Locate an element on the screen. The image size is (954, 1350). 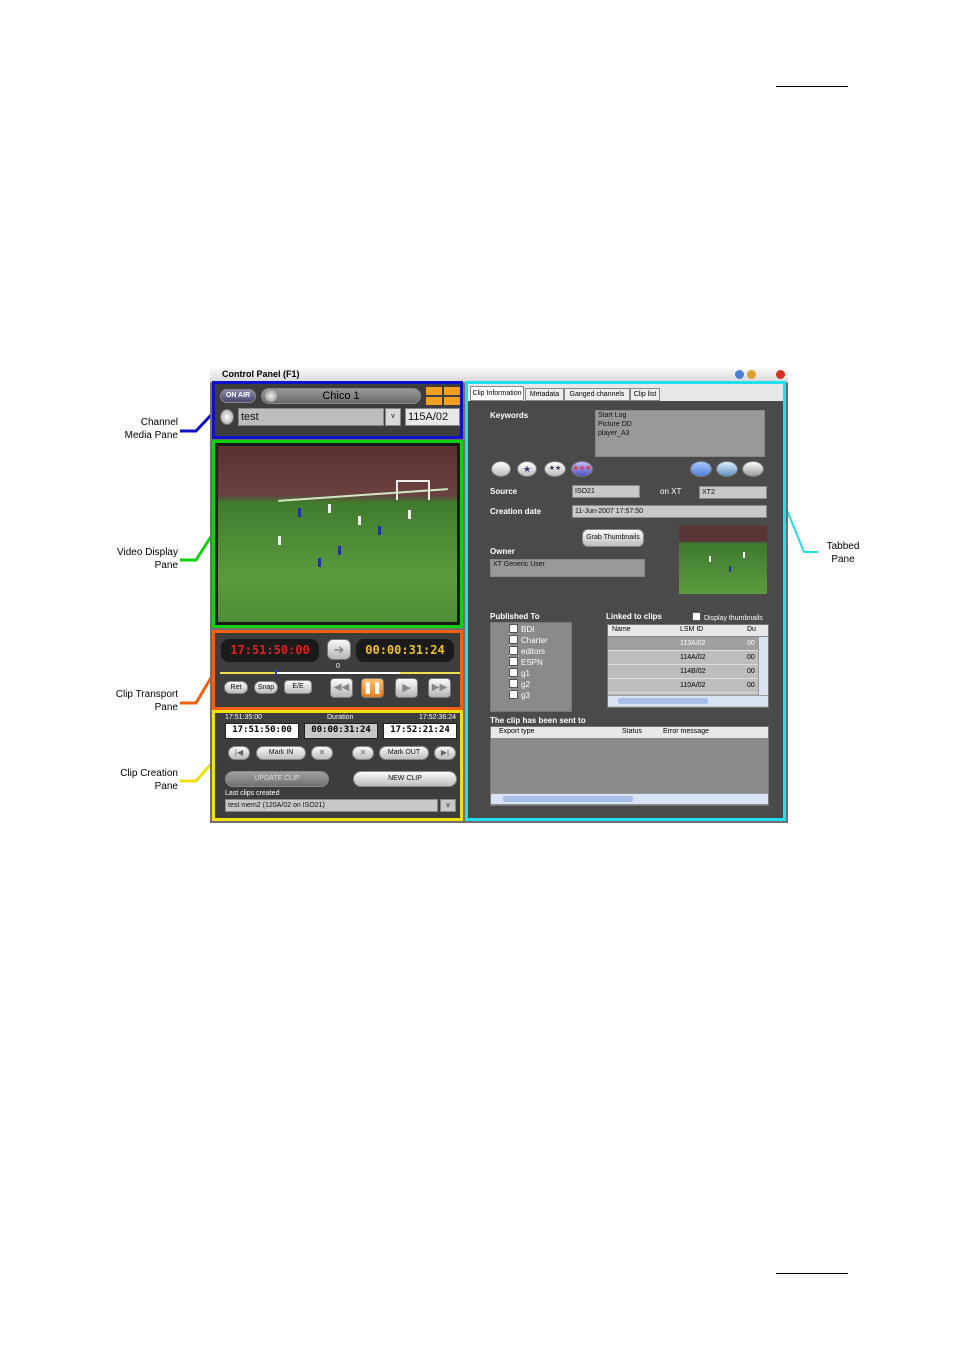
clip-name-field: test is located at coordinates (311, 417).